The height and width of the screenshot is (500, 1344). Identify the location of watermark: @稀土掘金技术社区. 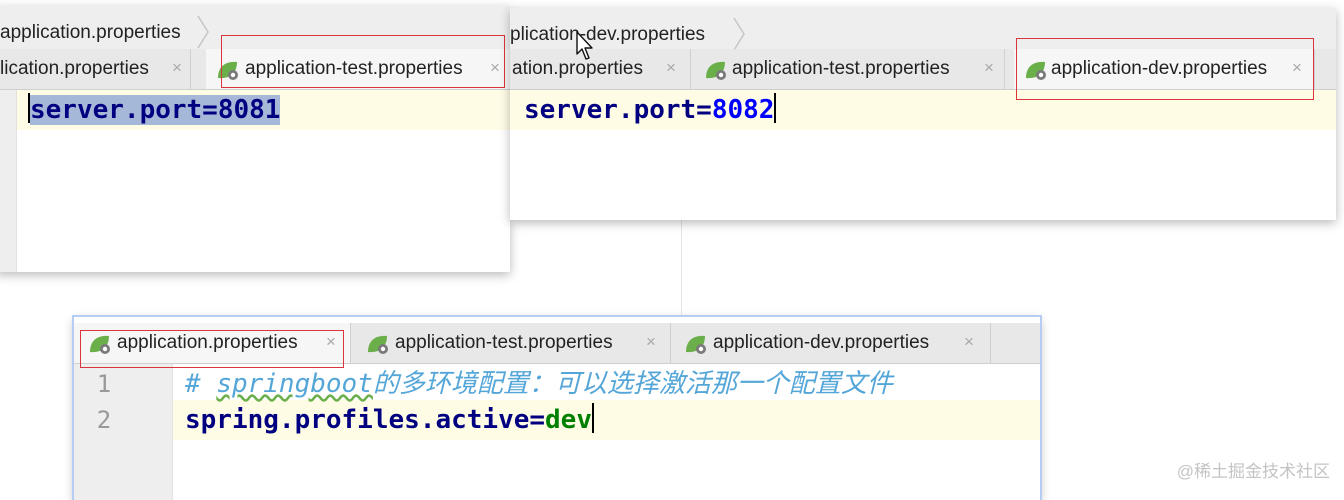
(1253, 471).